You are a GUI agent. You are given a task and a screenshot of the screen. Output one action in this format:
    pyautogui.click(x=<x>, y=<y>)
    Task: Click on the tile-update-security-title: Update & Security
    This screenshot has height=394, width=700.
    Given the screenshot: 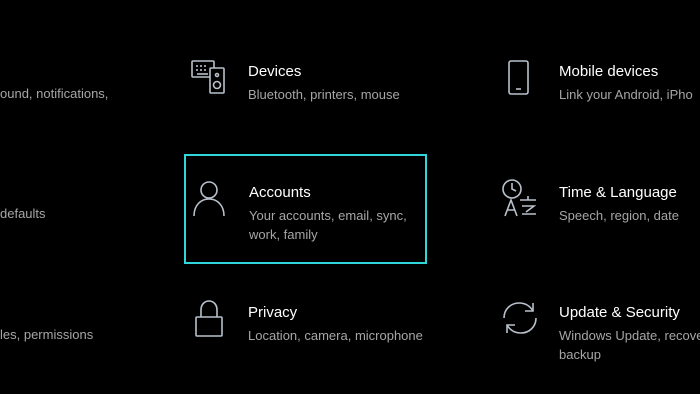 What is the action you would take?
    pyautogui.click(x=619, y=312)
    